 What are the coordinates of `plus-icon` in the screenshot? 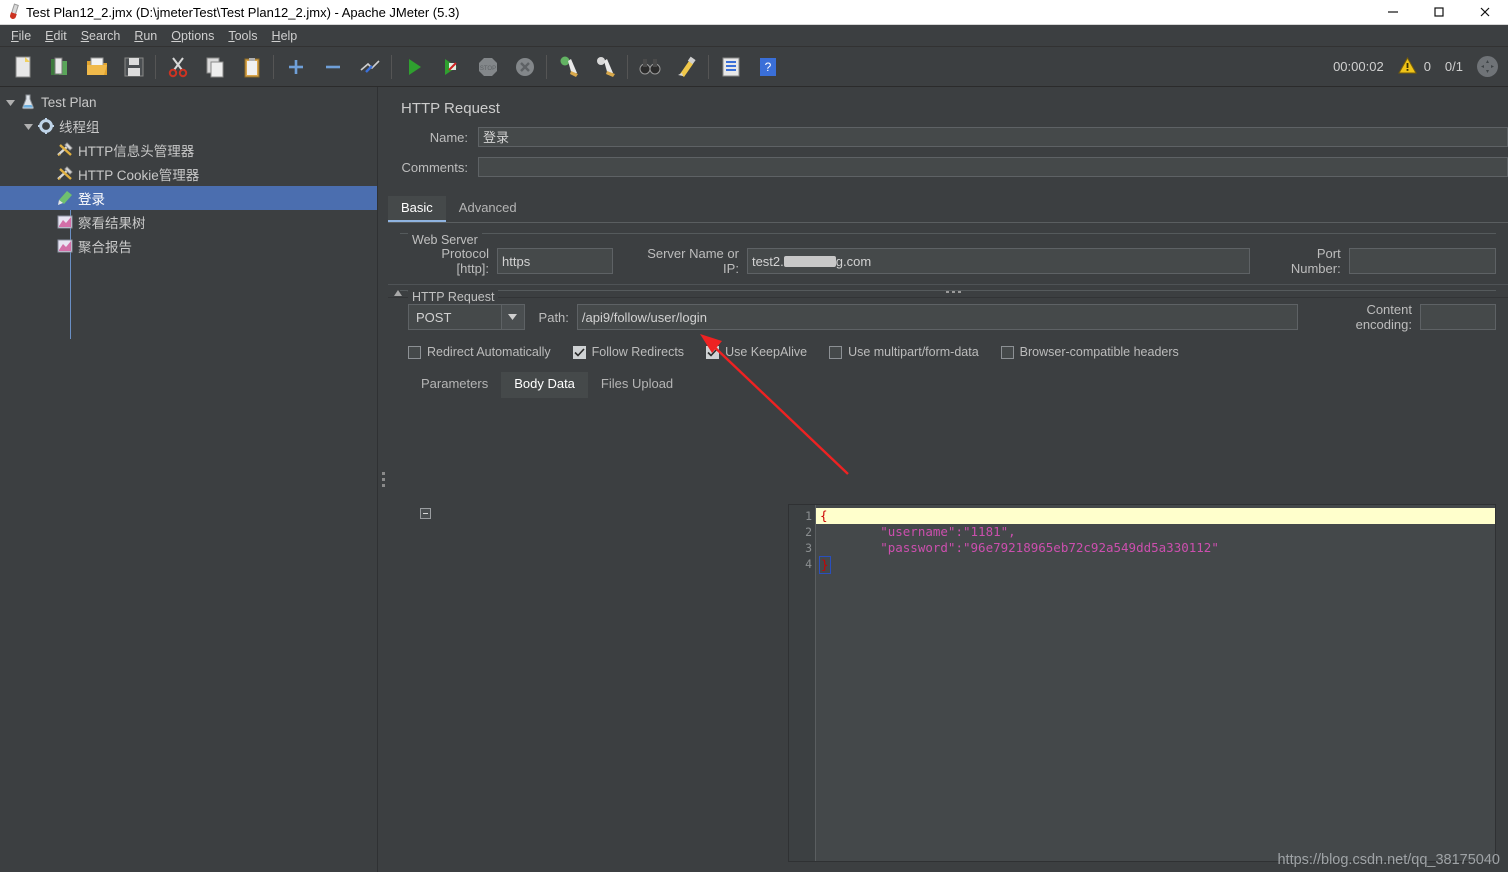 It's located at (295, 66).